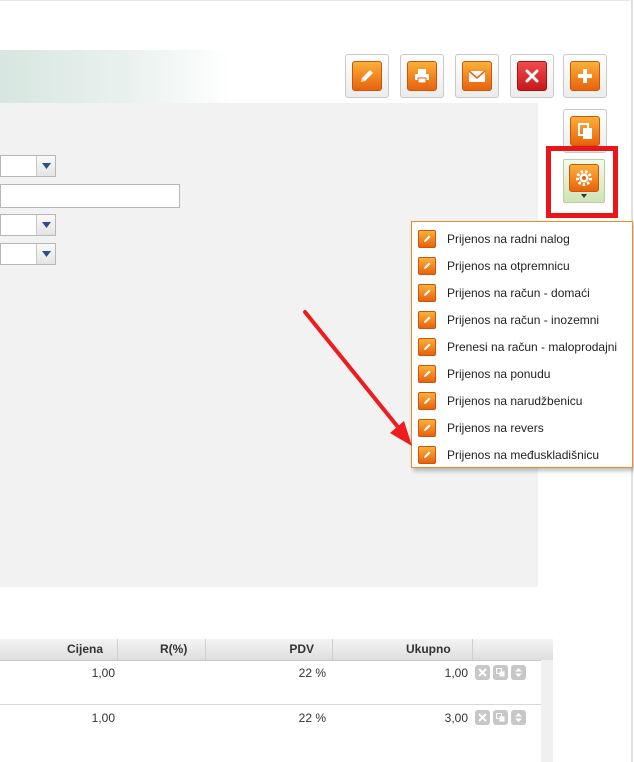 The width and height of the screenshot is (634, 762). I want to click on x-icon, so click(532, 76).